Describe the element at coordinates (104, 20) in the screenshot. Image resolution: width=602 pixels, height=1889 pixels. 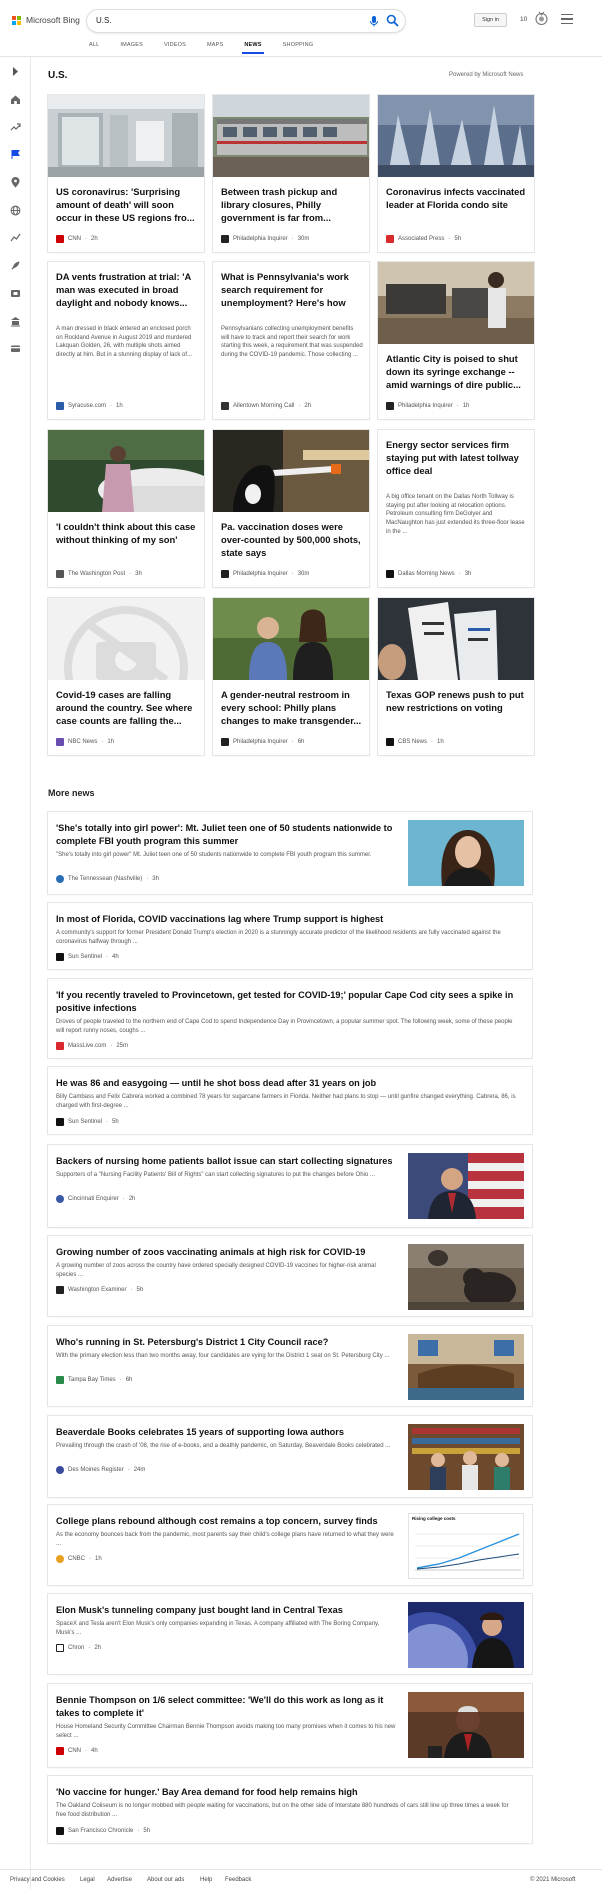
I see `search-input: U.S.` at that location.